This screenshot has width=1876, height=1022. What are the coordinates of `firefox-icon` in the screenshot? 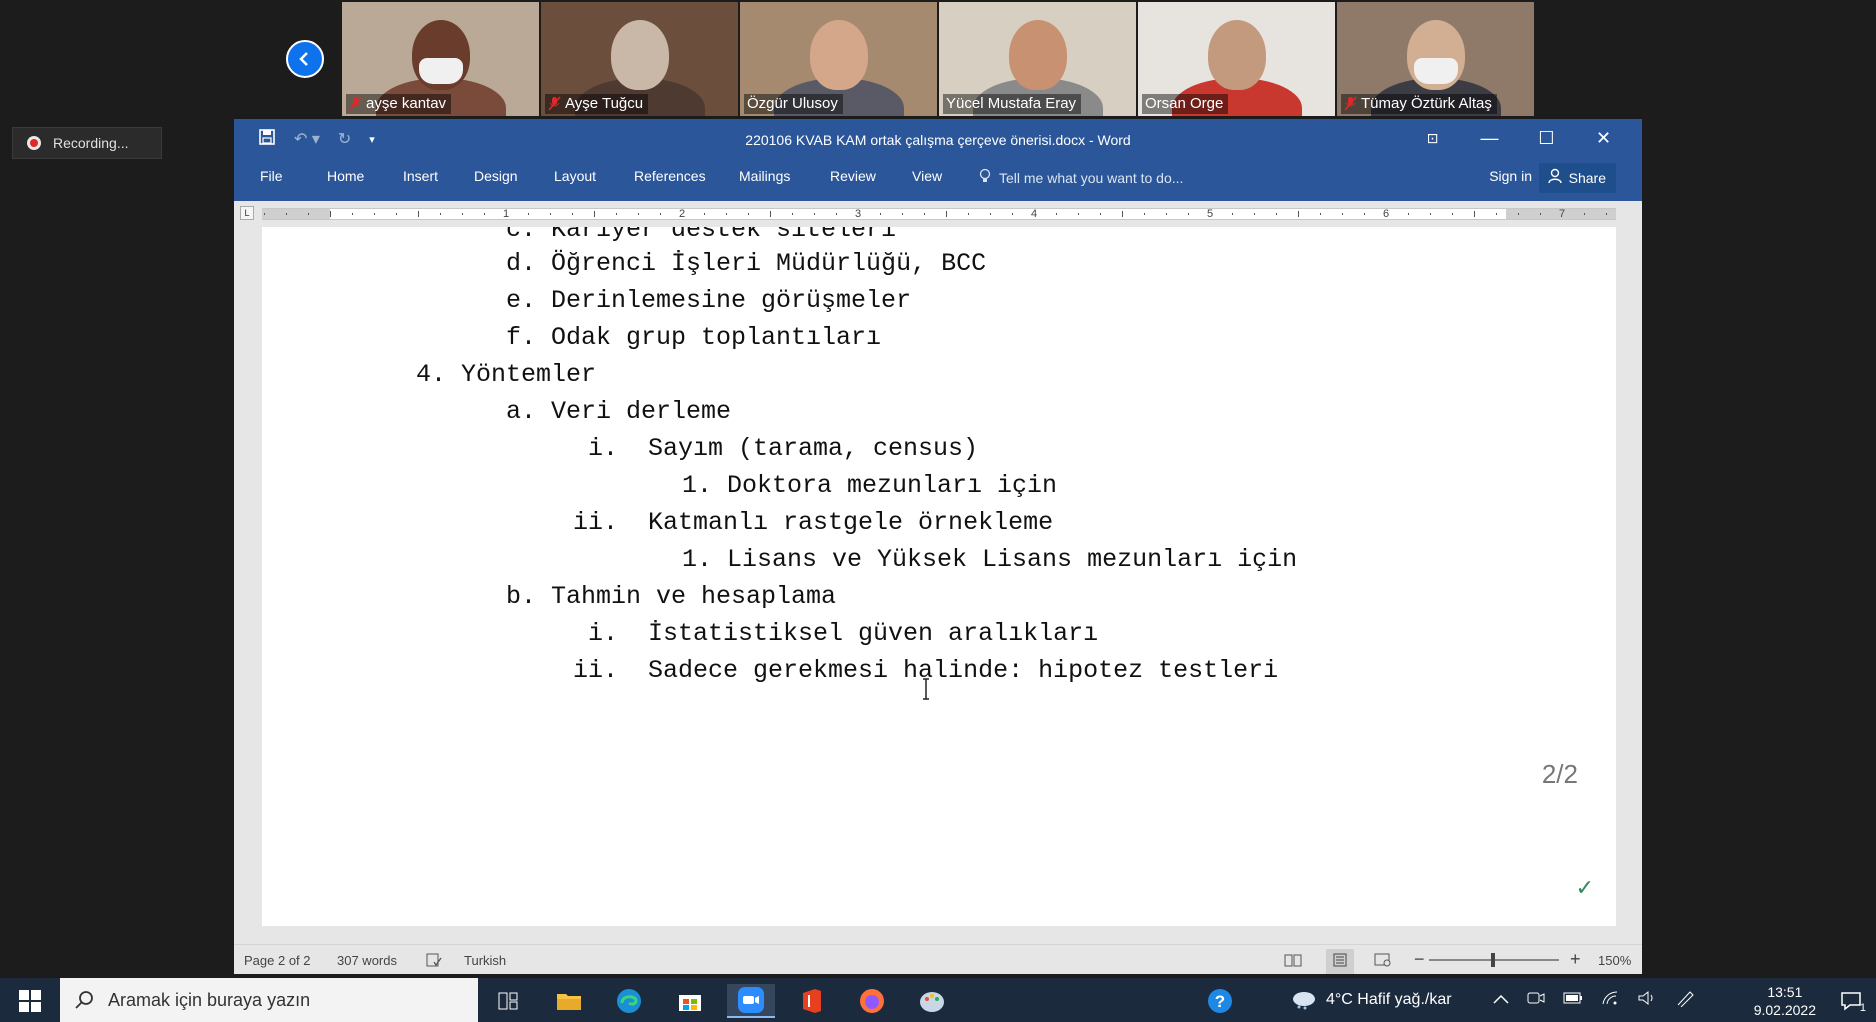 It's located at (872, 1001).